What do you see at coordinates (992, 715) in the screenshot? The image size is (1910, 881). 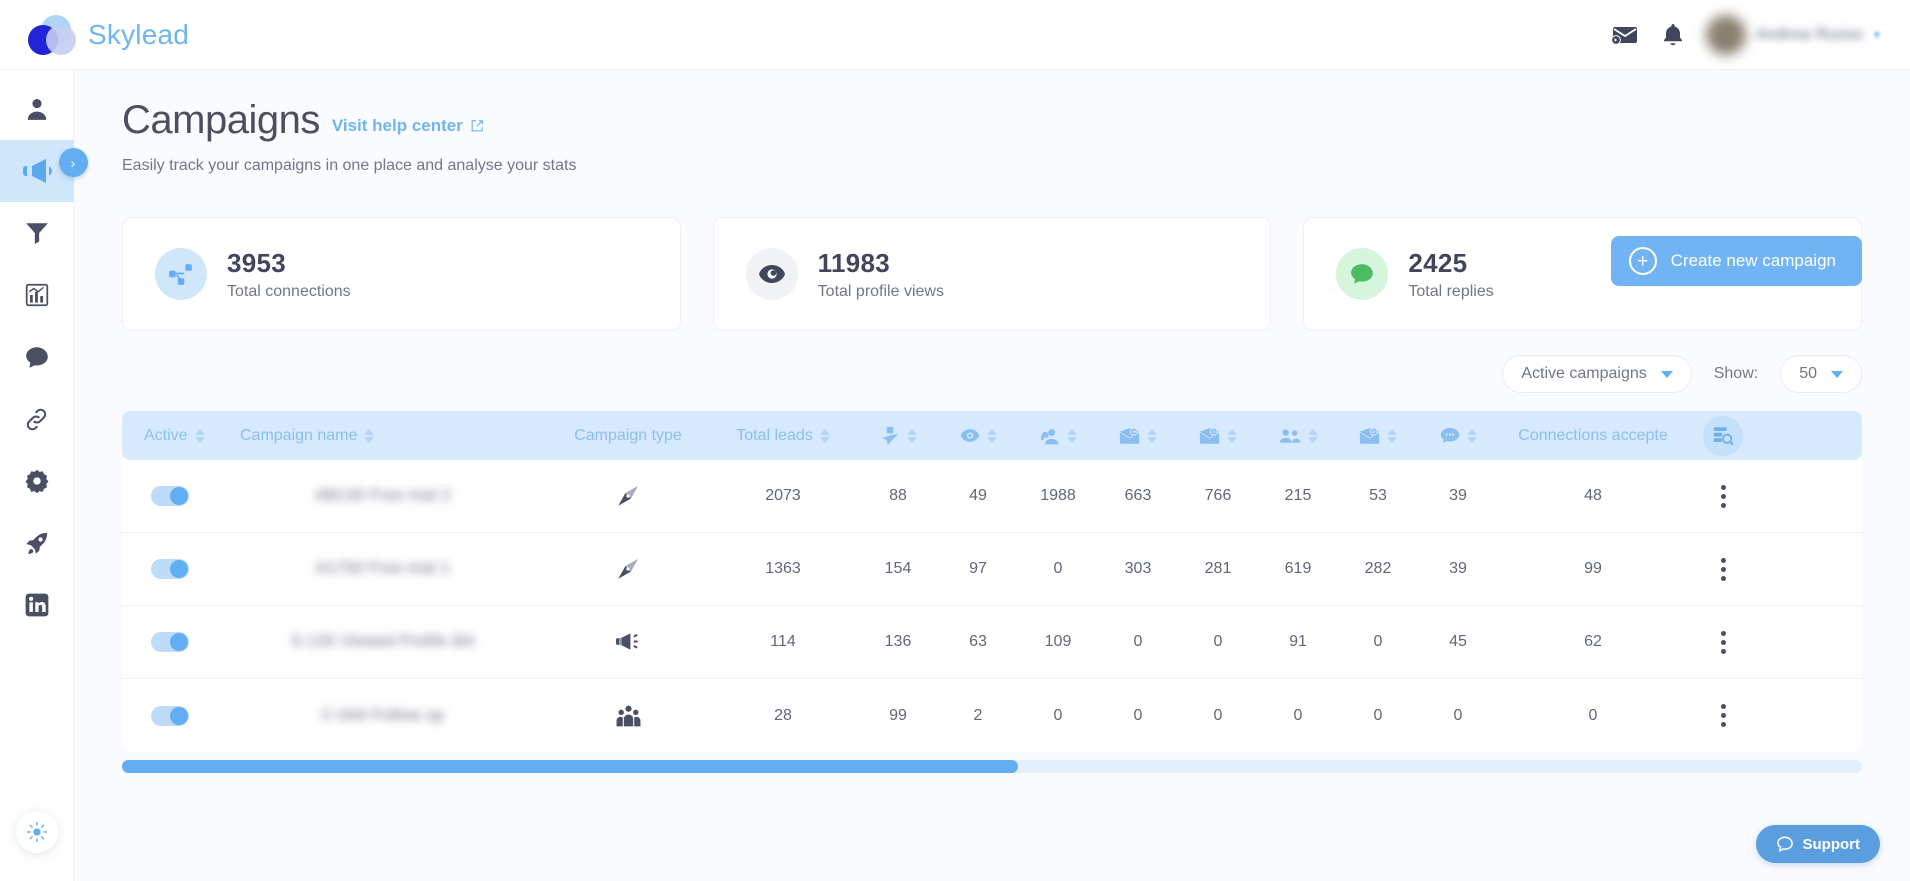 I see `table-row: C-044 Follow up 28 99 2 0 0 0 0 0 0 0` at bounding box center [992, 715].